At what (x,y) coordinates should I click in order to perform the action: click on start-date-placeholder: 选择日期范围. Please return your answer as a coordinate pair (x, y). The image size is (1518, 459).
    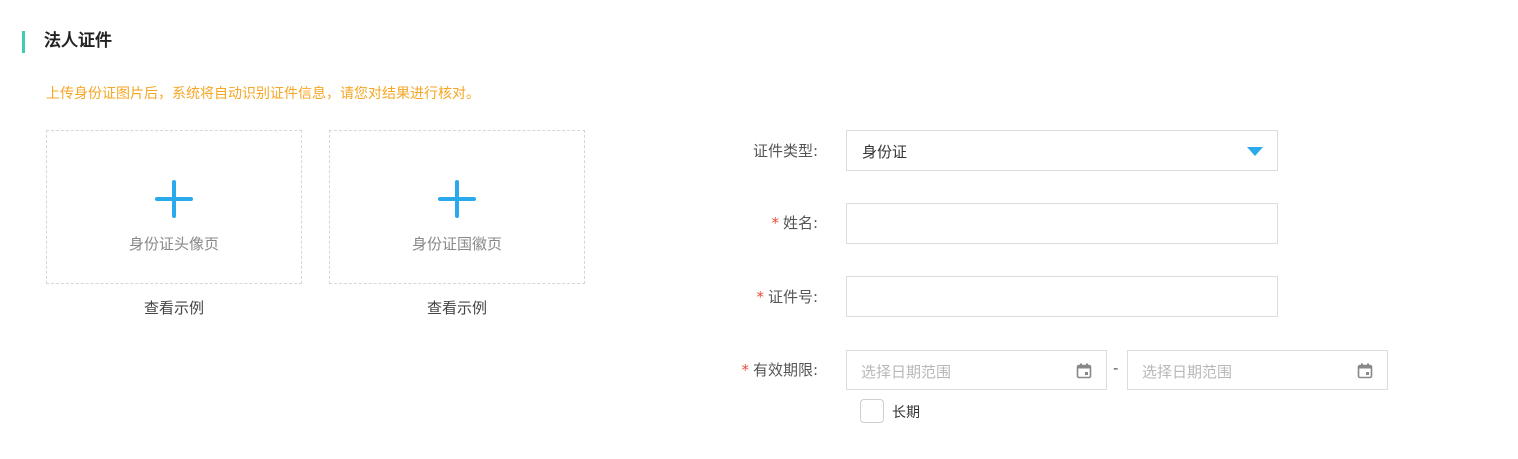
    Looking at the image, I should click on (906, 372).